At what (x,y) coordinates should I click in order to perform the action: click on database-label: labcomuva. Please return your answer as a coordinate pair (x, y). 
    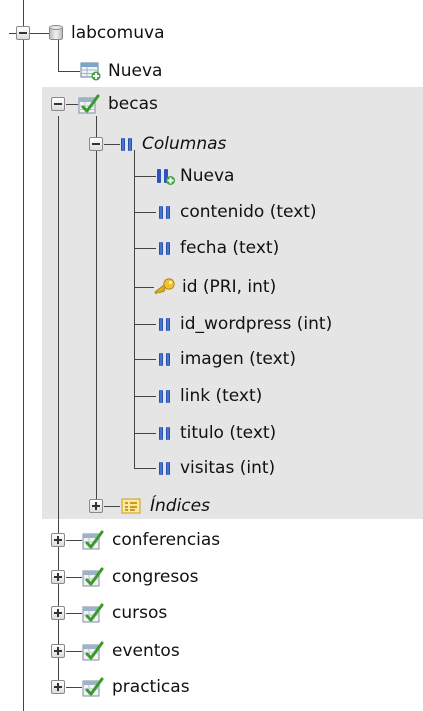
    Looking at the image, I should click on (118, 33).